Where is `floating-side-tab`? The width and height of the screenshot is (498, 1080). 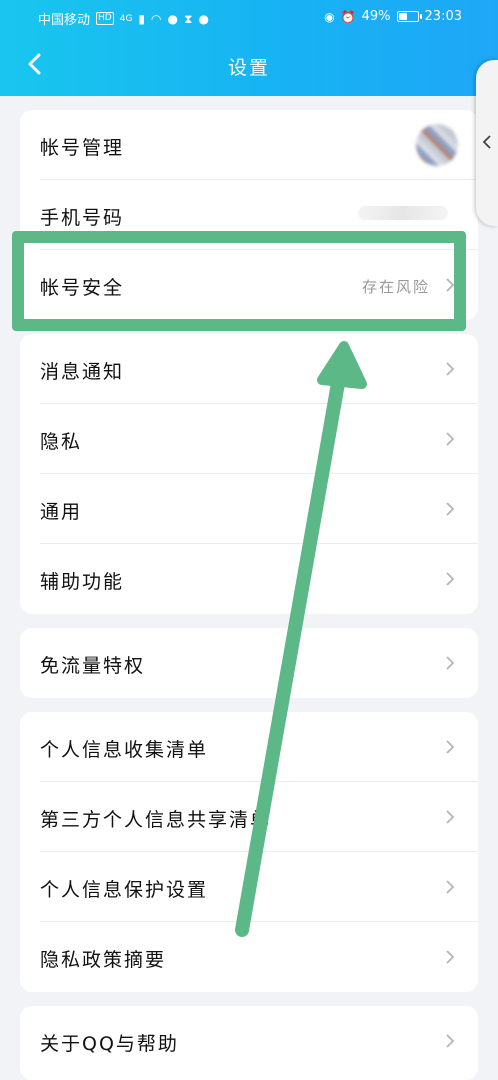
floating-side-tab is located at coordinates (487, 143).